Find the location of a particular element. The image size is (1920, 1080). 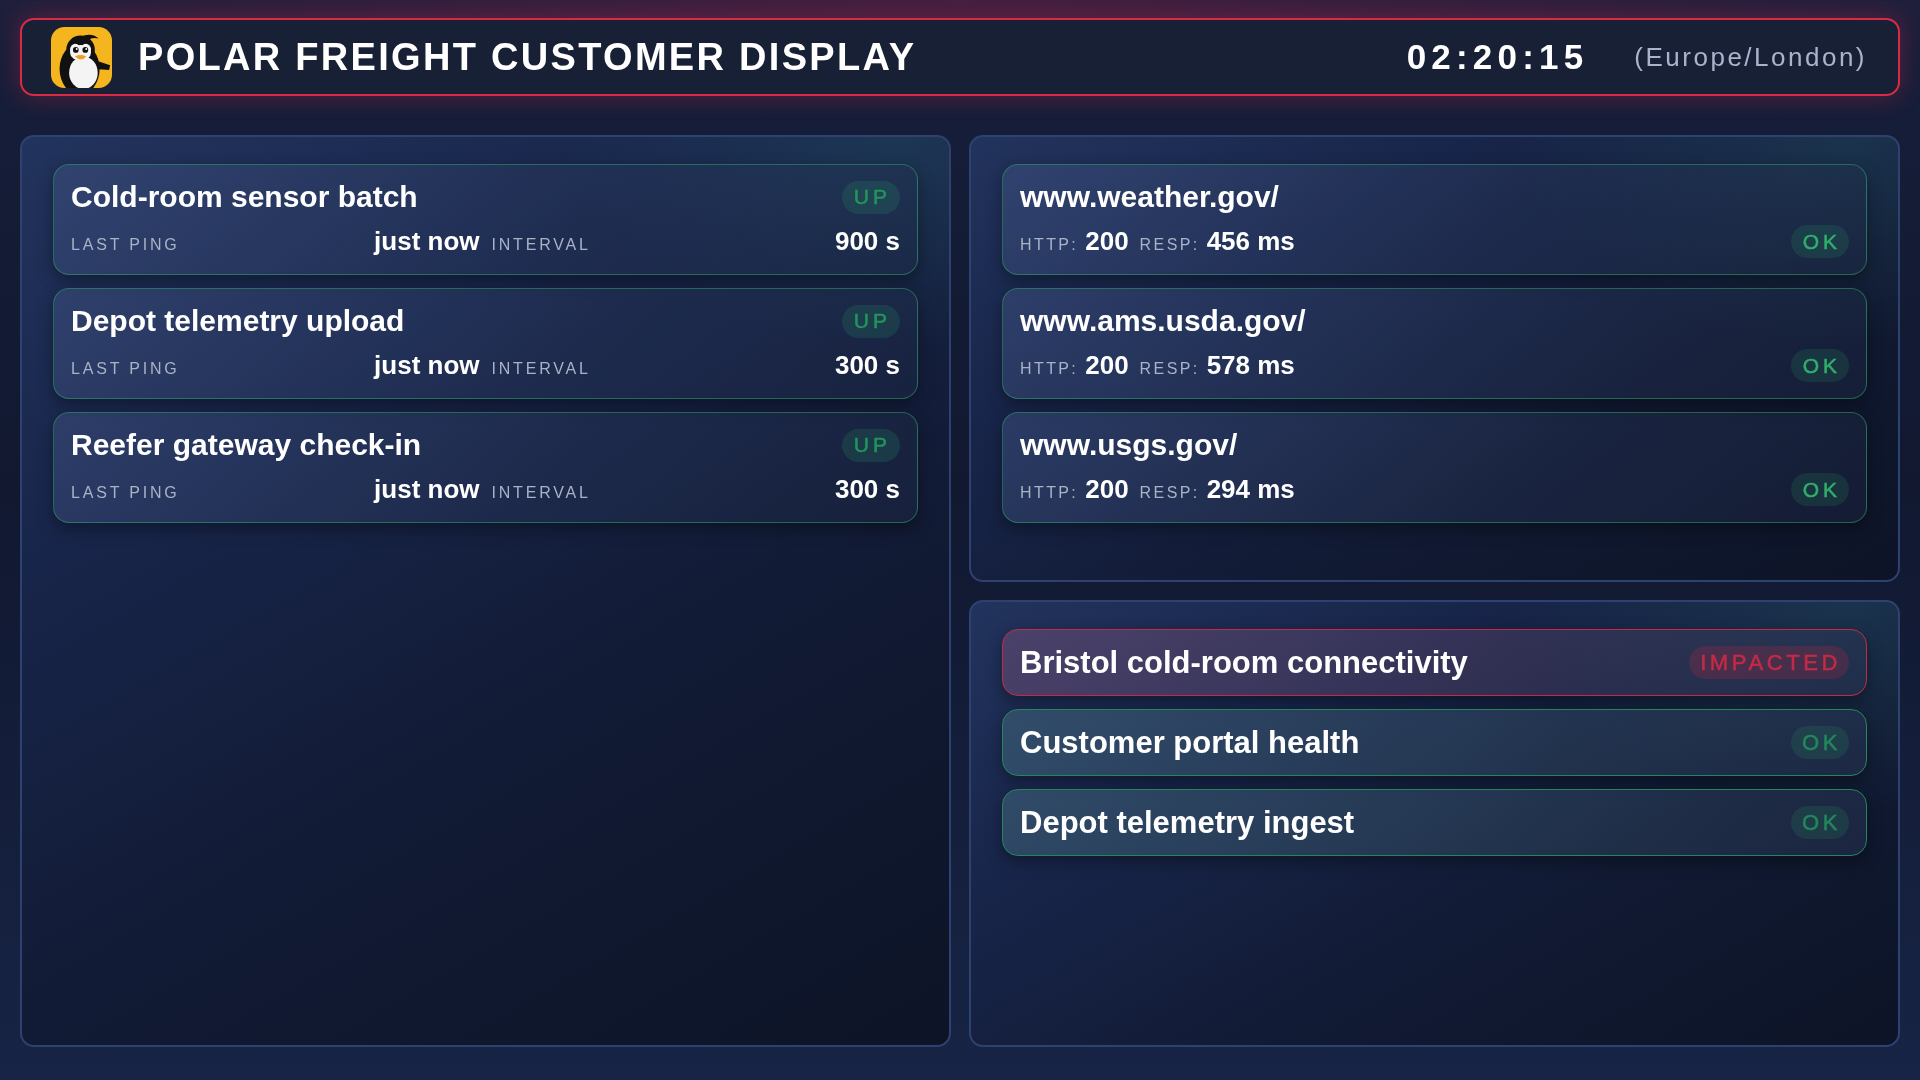

interval-value: 900 s is located at coordinates (867, 241).